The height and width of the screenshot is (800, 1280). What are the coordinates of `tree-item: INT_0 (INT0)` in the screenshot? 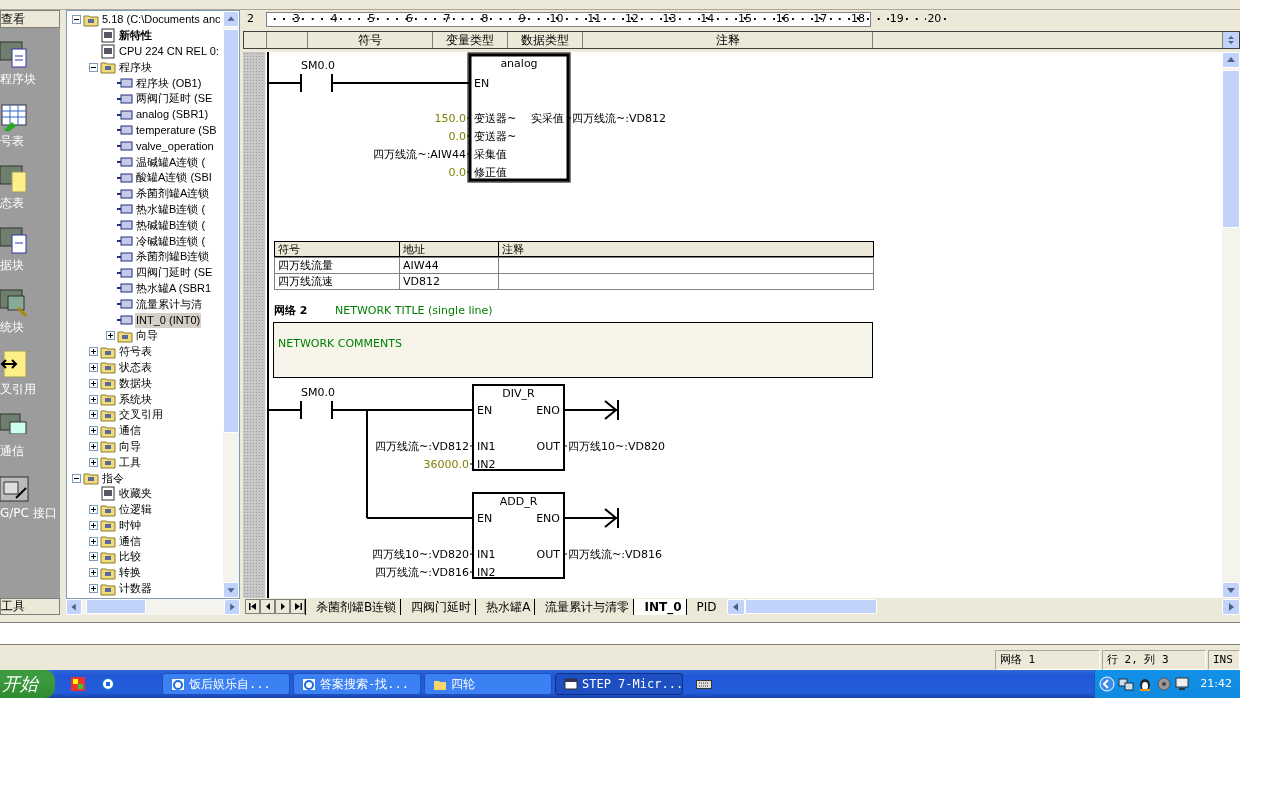 It's located at (168, 320).